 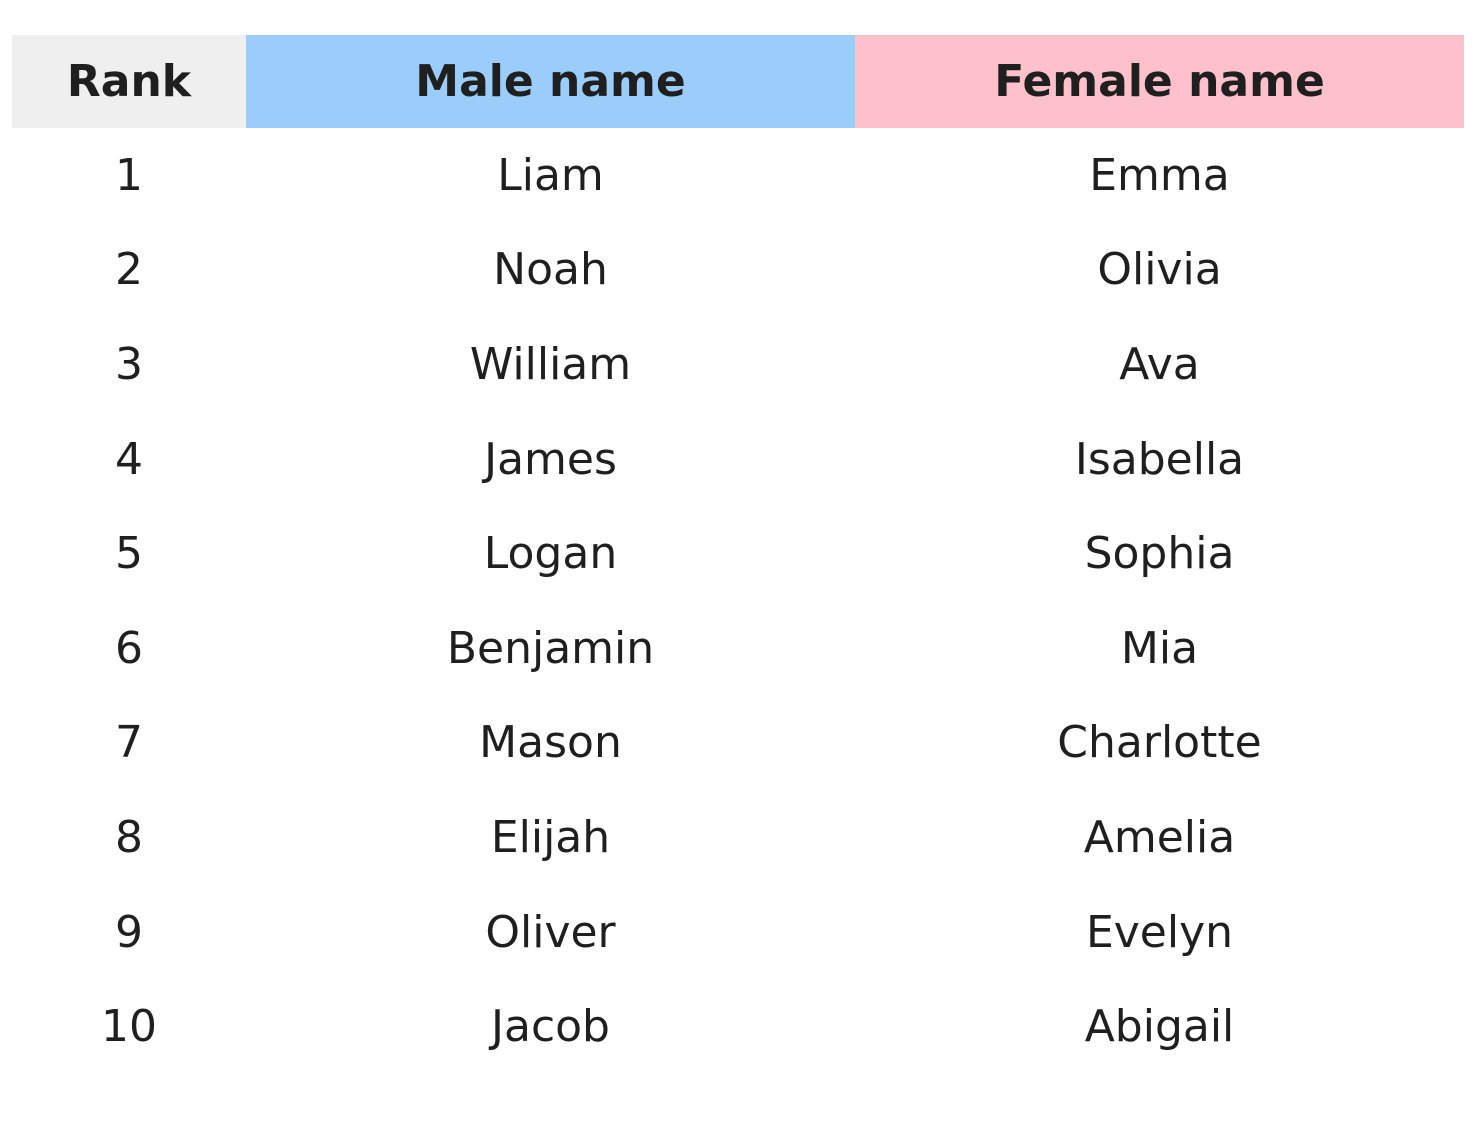 I want to click on male-name-cell: William, so click(x=550, y=364).